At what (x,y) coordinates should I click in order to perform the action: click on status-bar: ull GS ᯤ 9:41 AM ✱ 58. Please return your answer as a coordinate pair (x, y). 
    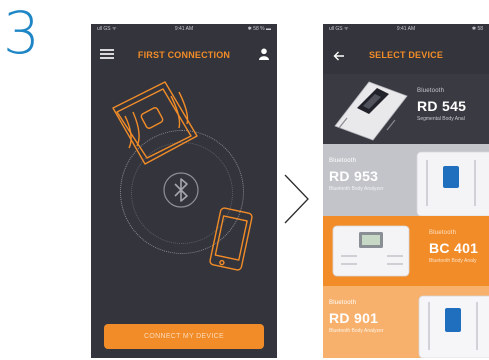
    Looking at the image, I should click on (406, 29).